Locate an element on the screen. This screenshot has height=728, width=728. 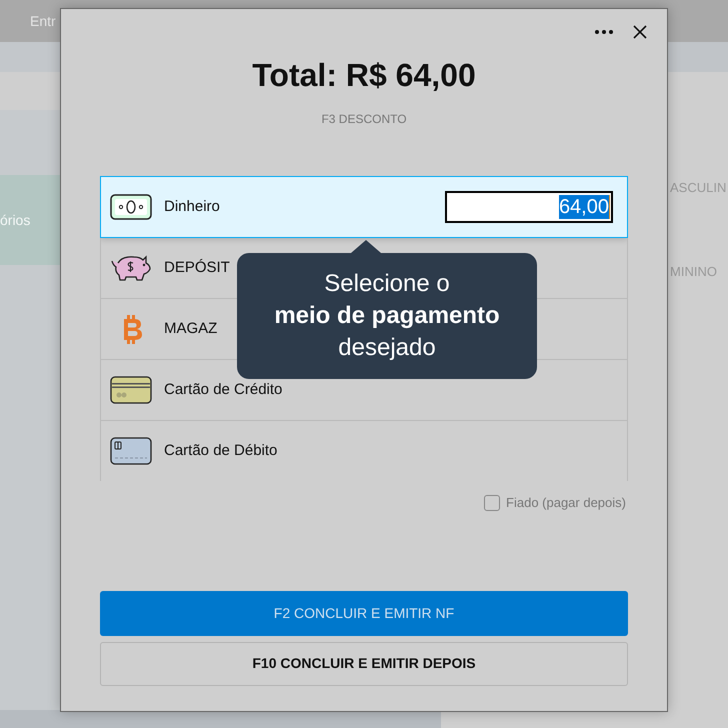
method-label: DEPÓSIT is located at coordinates (197, 268).